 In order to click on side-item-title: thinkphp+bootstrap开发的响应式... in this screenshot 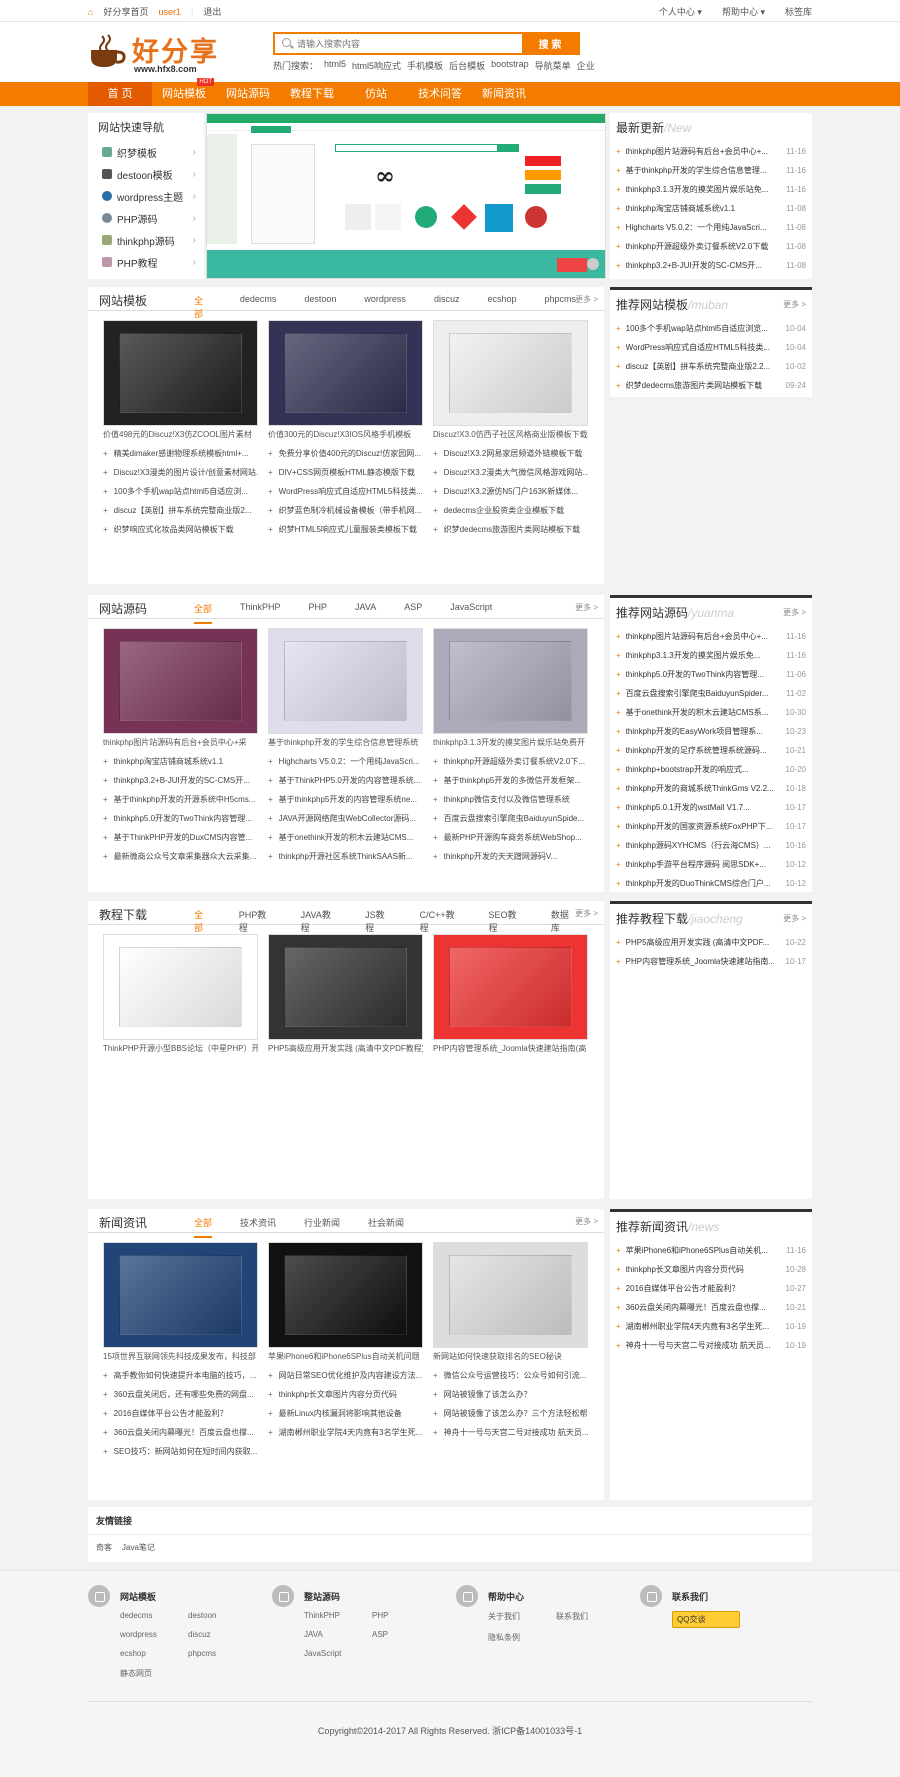, I will do `click(700, 769)`.